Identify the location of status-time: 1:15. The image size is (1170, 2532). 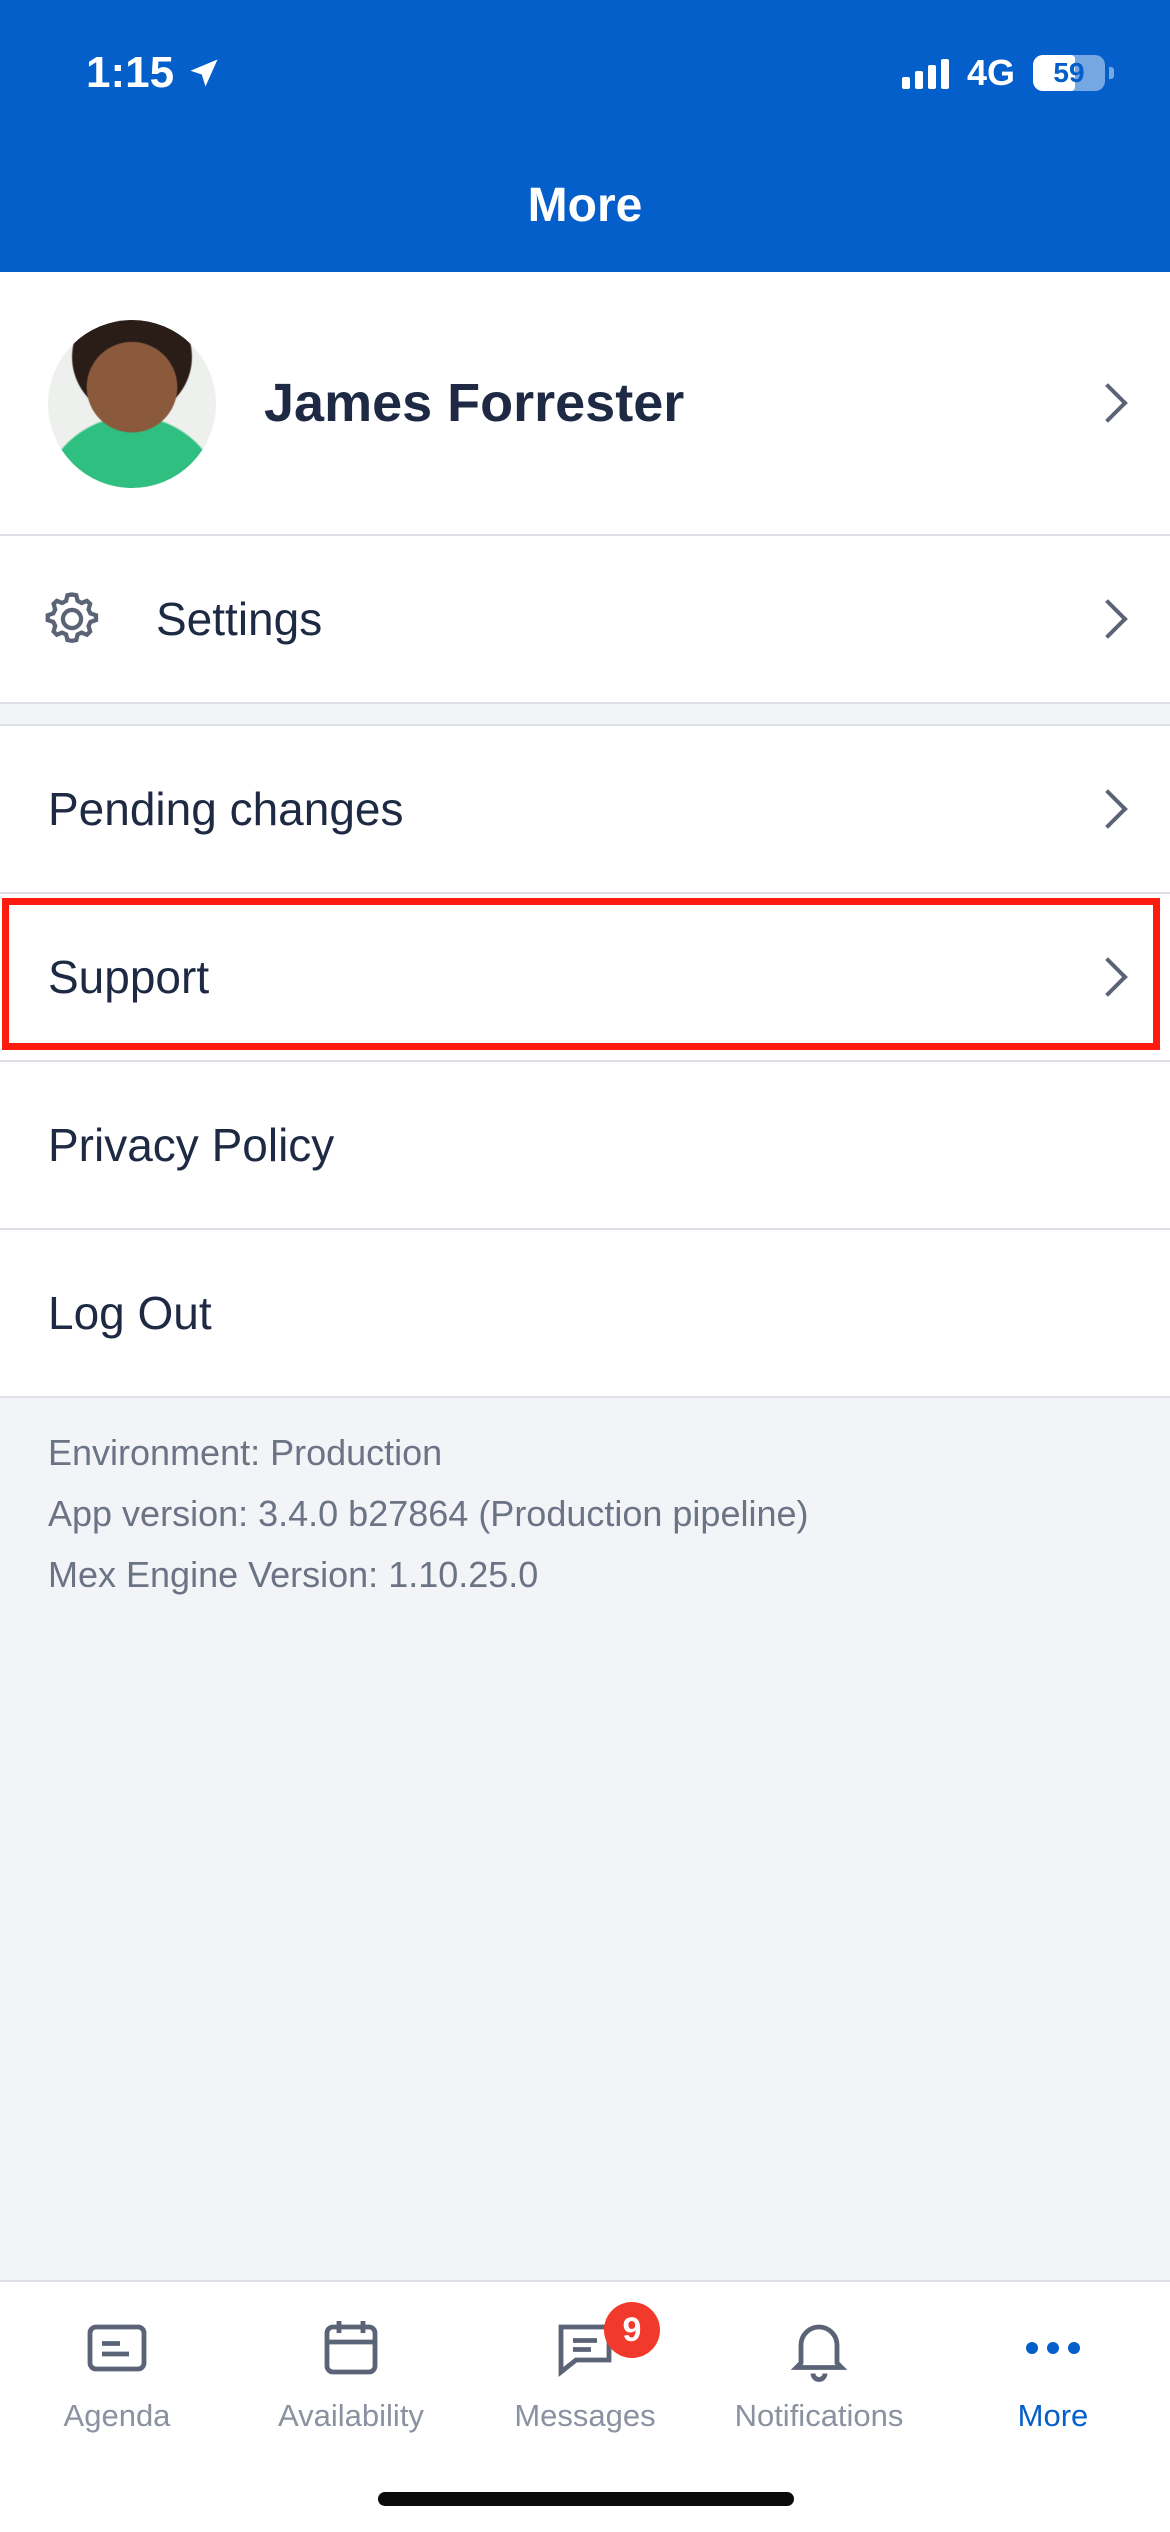
(154, 73).